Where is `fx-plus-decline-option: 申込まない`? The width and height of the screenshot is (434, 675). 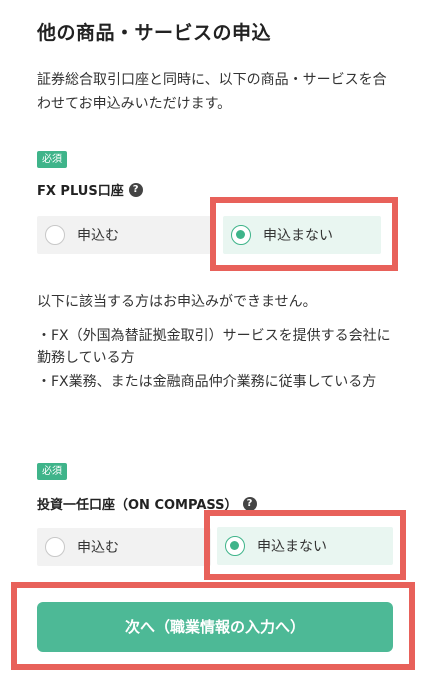 fx-plus-decline-option: 申込まない is located at coordinates (302, 235).